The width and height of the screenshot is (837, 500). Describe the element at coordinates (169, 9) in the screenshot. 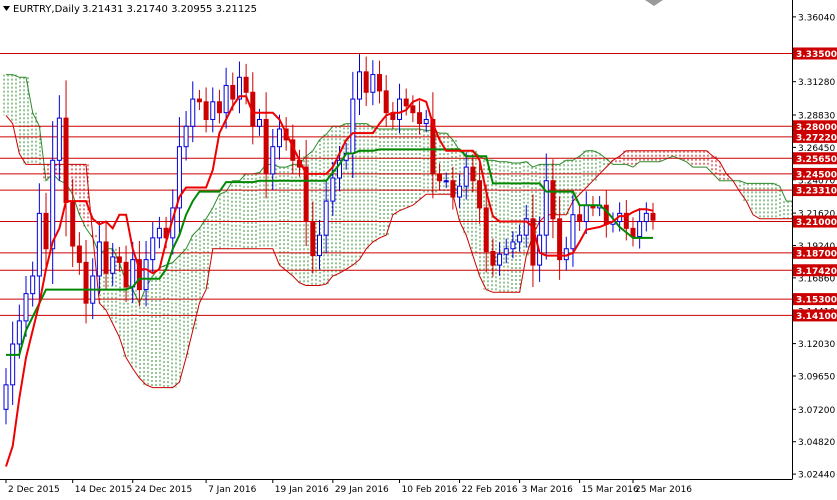

I see `ohlc-values: 3.21431 3.21740 3.20955 3.21125` at that location.